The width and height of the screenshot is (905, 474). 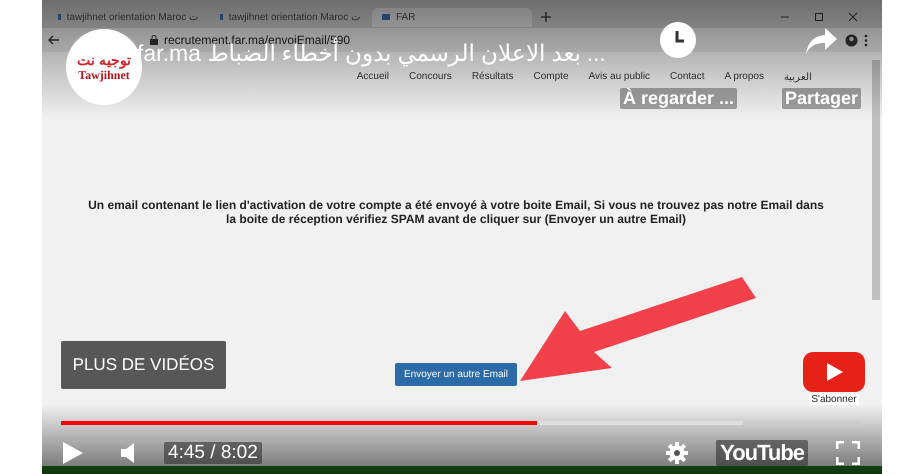 What do you see at coordinates (456, 212) in the screenshot?
I see `message-text: Un email contenant le lien d'activation de votre compte a été envoyé à votre boite Email, Si vous ne trouvez pas notre Email dans la boite de réception vérifiez SPAM avant de cliquer sur (Envoyer un autre Email)` at bounding box center [456, 212].